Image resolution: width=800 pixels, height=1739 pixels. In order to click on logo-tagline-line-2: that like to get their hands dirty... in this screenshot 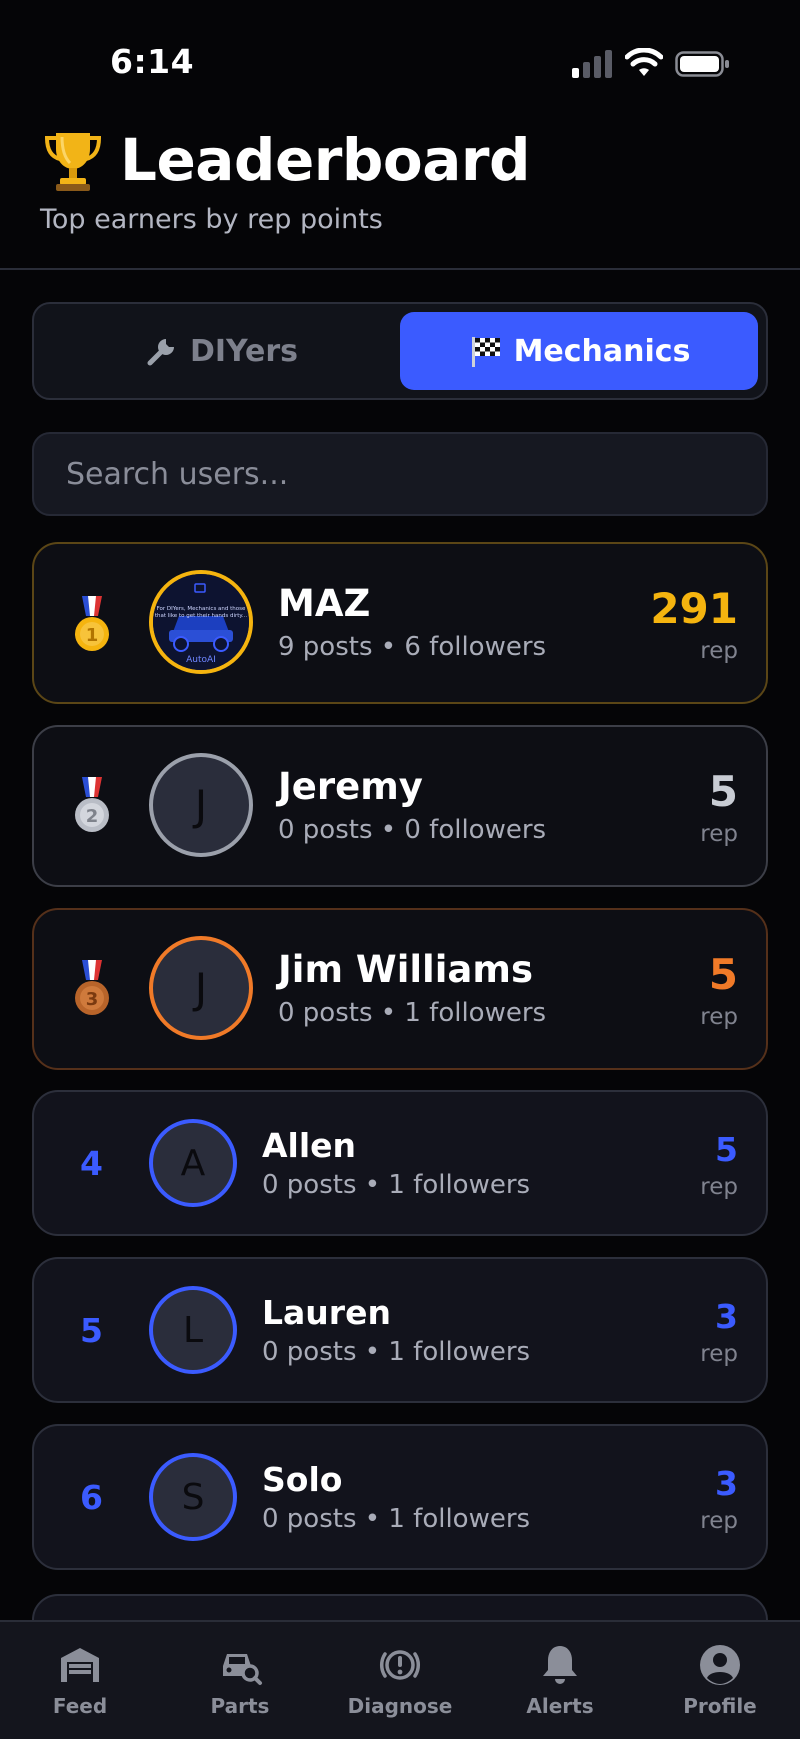, I will do `click(201, 616)`.